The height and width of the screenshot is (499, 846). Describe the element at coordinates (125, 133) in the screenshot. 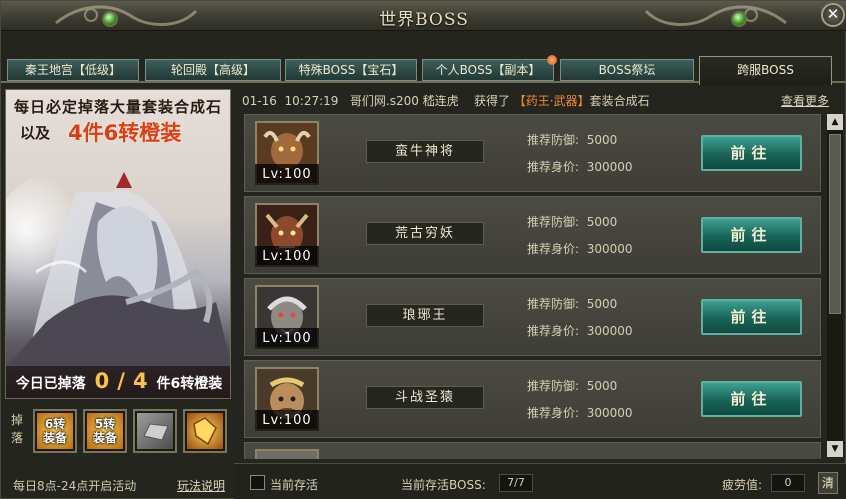

I see `promo-highlight: 4件6转橙装` at that location.